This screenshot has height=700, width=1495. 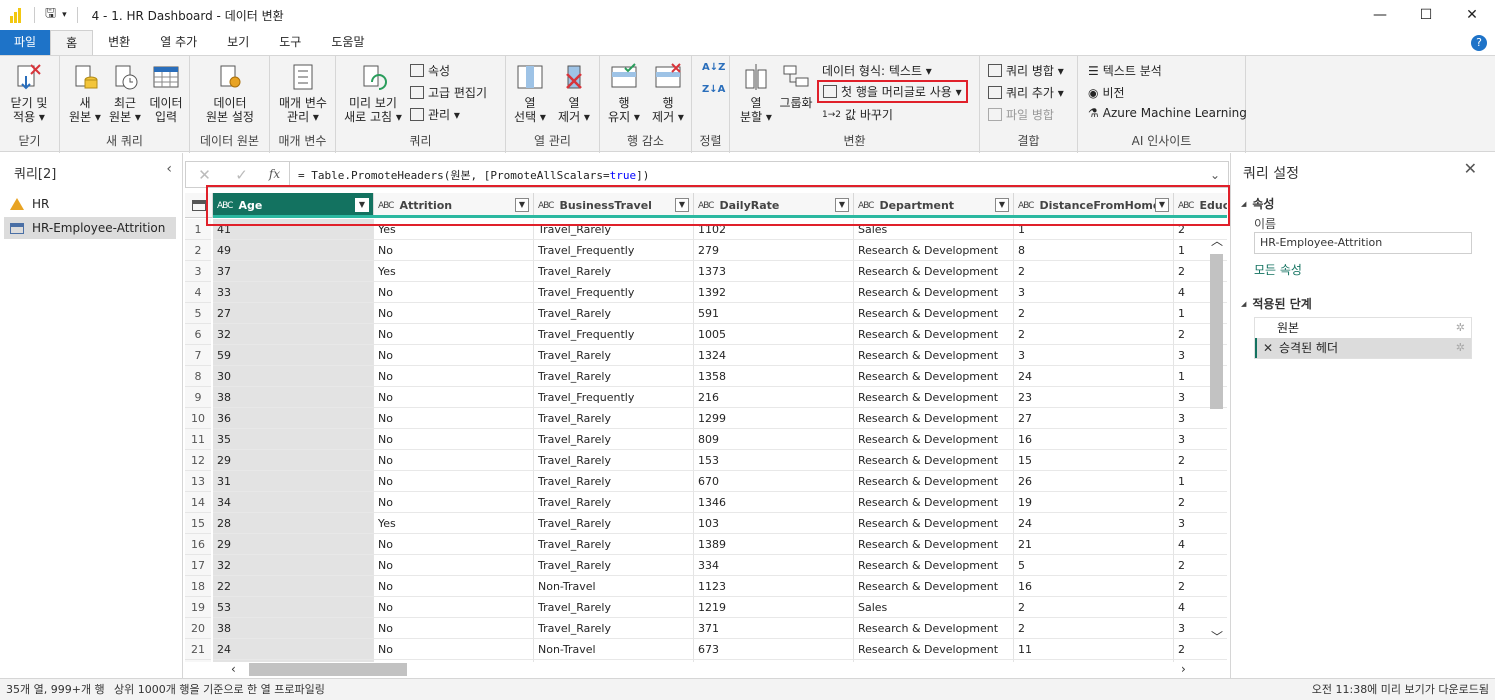 What do you see at coordinates (430, 70) in the screenshot?
I see `properties-button: 속성` at bounding box center [430, 70].